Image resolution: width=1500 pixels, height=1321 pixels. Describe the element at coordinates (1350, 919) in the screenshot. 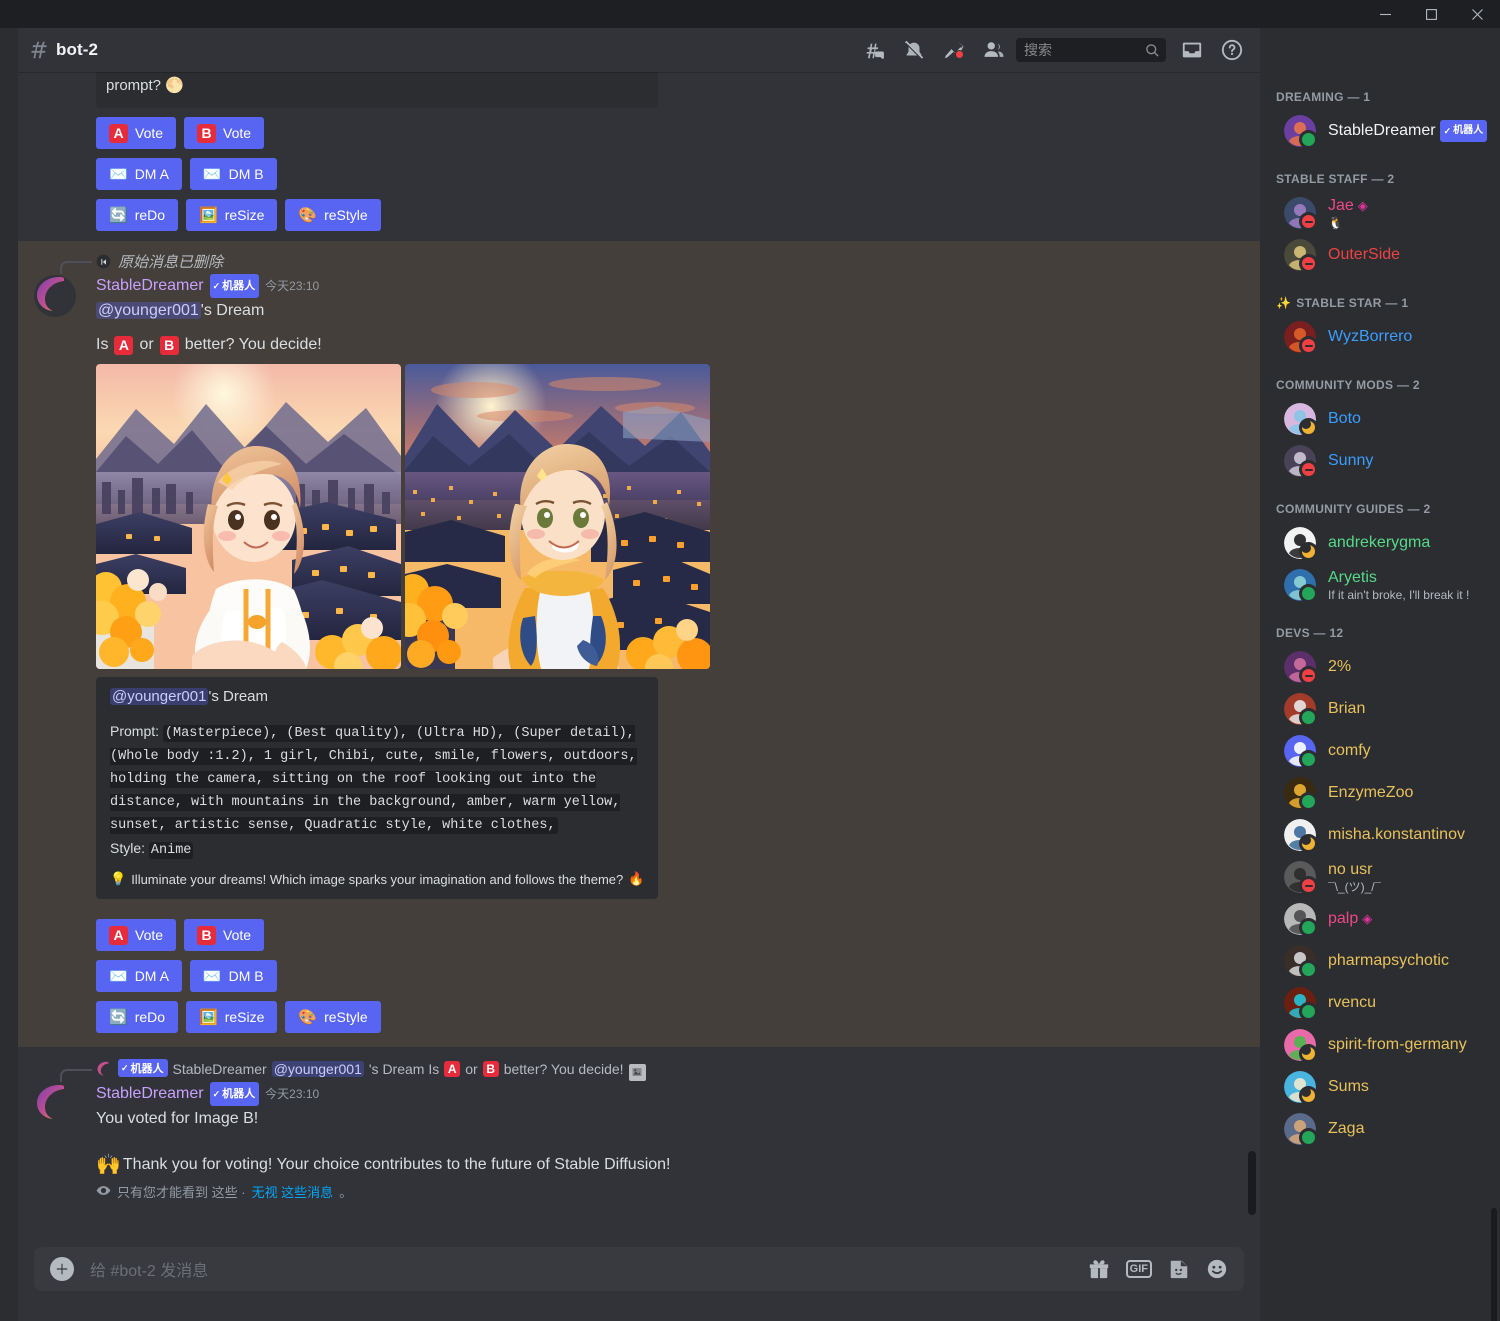

I see `member-name: palp ◈` at that location.